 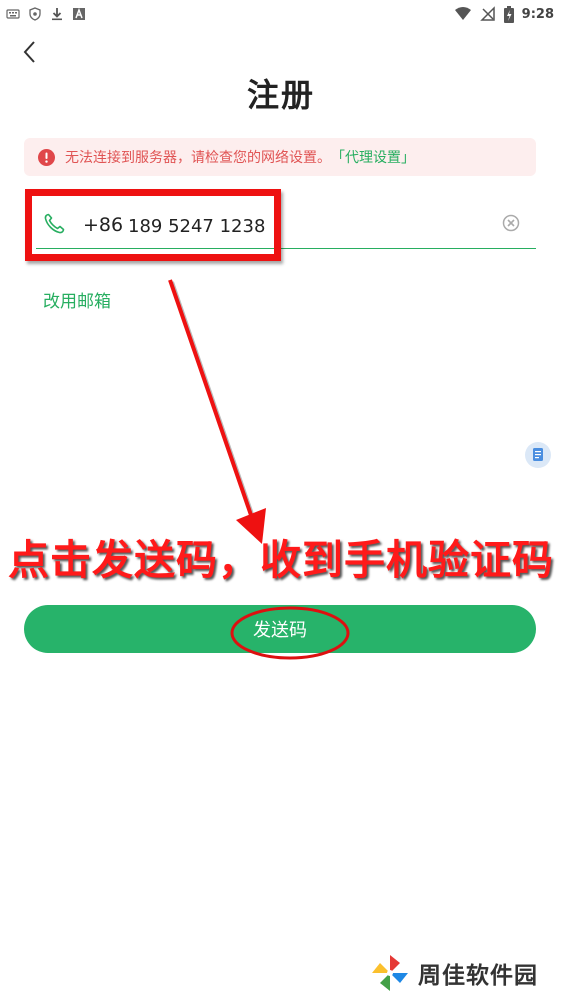 What do you see at coordinates (57, 14) in the screenshot?
I see `download-icon` at bounding box center [57, 14].